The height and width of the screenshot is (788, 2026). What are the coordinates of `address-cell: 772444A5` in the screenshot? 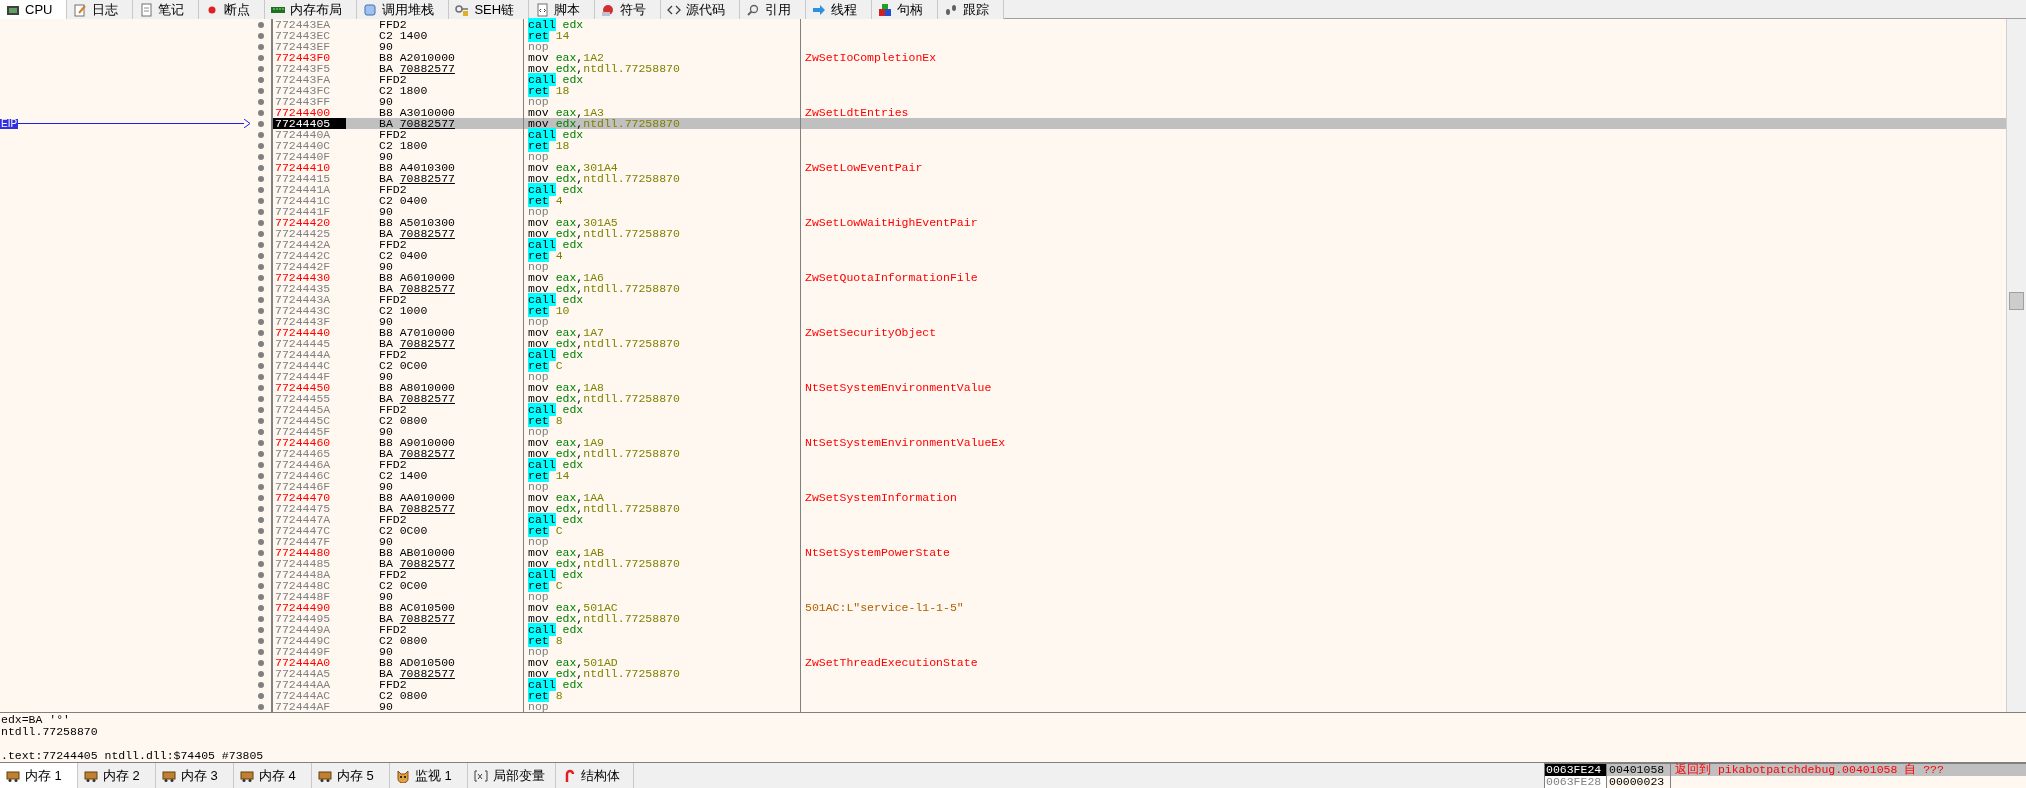 It's located at (309, 673).